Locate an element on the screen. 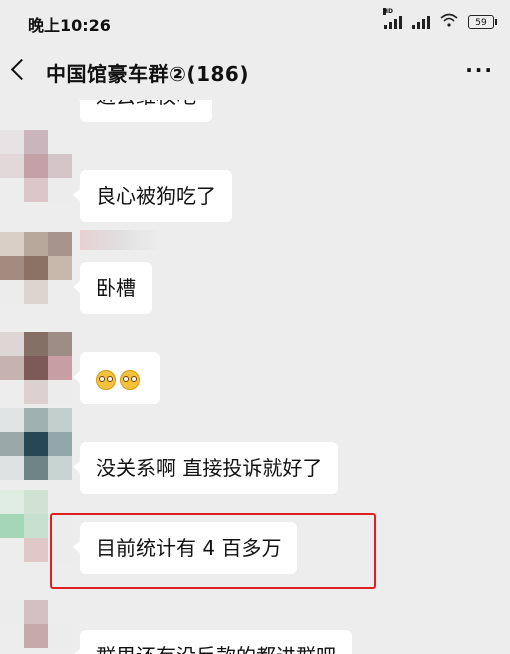  wifi-icon is located at coordinates (449, 21).